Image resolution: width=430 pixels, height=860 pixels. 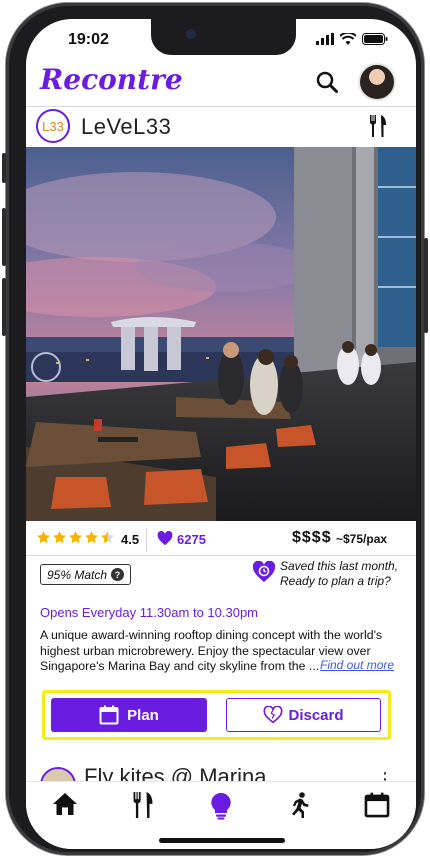 I want to click on match-badge: 95% Match ?, so click(x=86, y=574).